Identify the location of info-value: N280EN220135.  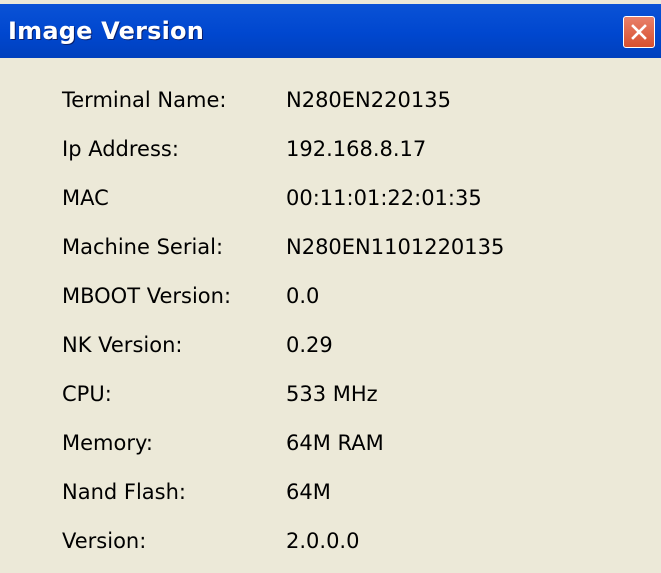
(368, 100).